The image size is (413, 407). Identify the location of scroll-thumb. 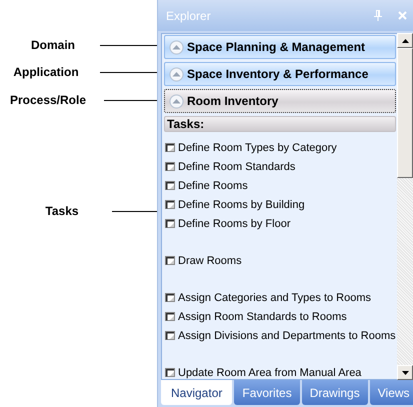
(405, 113).